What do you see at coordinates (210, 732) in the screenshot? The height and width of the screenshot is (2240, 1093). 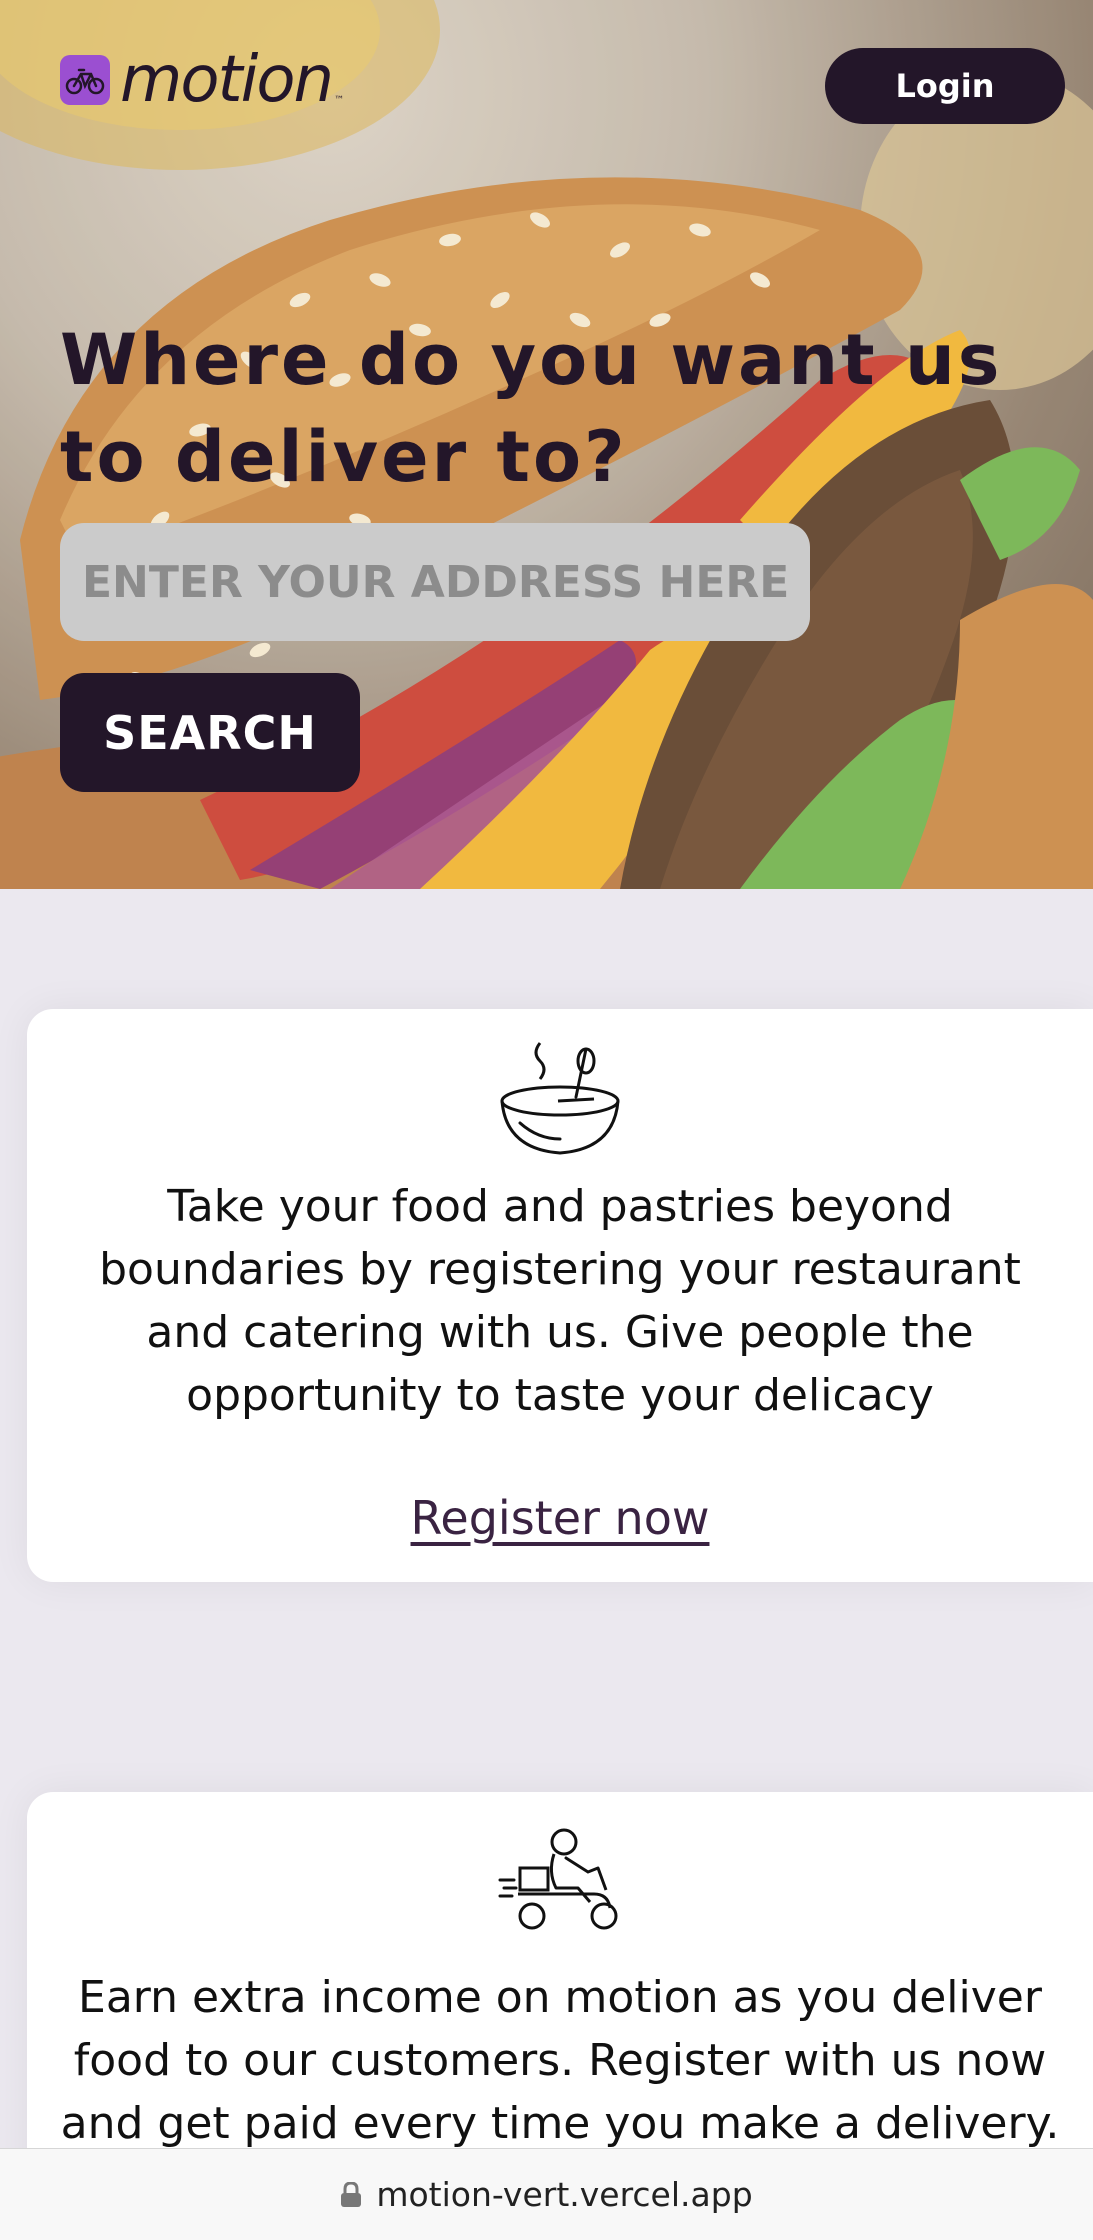 I see `search-button: SEARCH` at bounding box center [210, 732].